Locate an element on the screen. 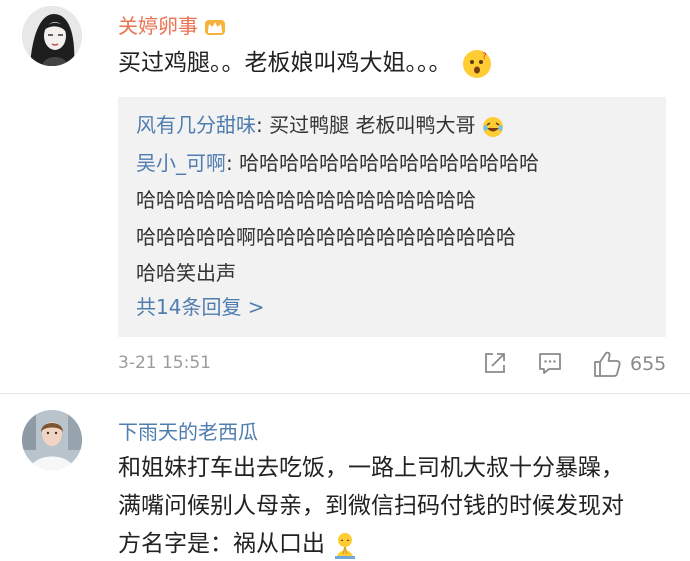 This screenshot has height=561, width=690. comment-text: 买过鸡腿。。老板娘叫鸡大姐。。。 ? is located at coordinates (304, 63).